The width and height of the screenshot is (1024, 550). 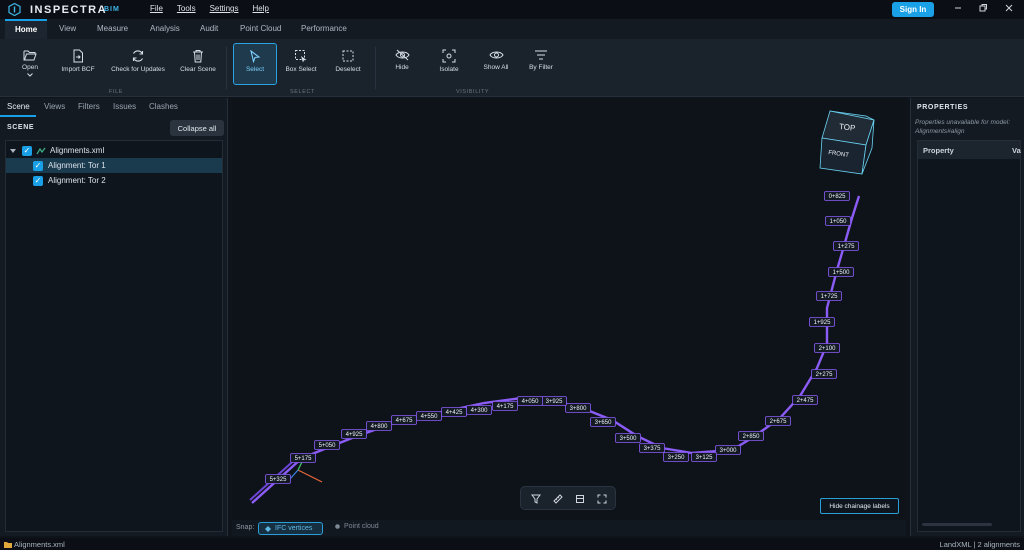 What do you see at coordinates (8, 545) in the screenshot?
I see `folder-icon` at bounding box center [8, 545].